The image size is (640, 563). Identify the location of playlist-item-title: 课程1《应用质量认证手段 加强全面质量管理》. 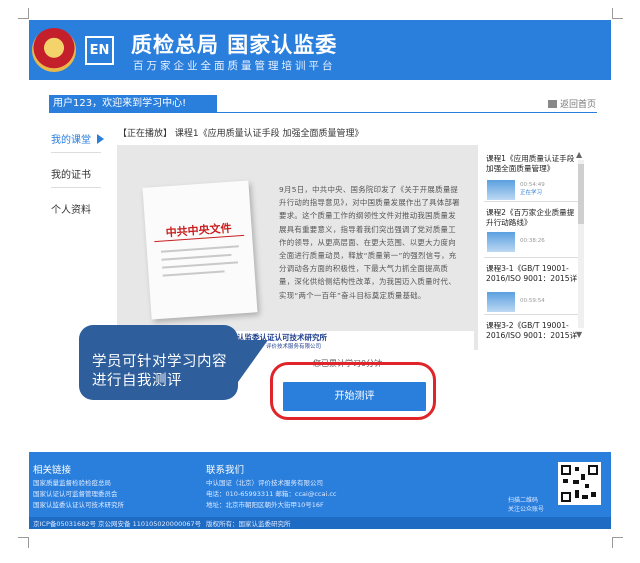
(530, 163).